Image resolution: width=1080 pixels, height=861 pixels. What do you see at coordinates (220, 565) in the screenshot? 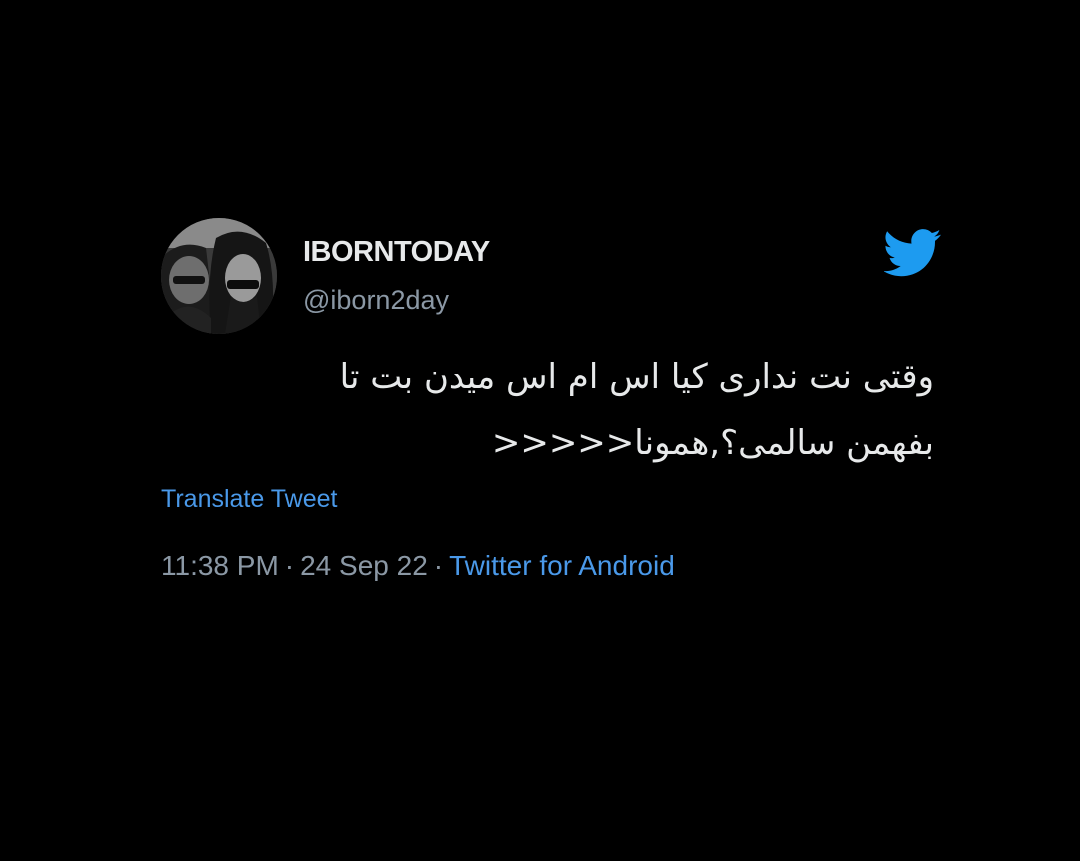
I see `tweet-time: 11:38 PM` at bounding box center [220, 565].